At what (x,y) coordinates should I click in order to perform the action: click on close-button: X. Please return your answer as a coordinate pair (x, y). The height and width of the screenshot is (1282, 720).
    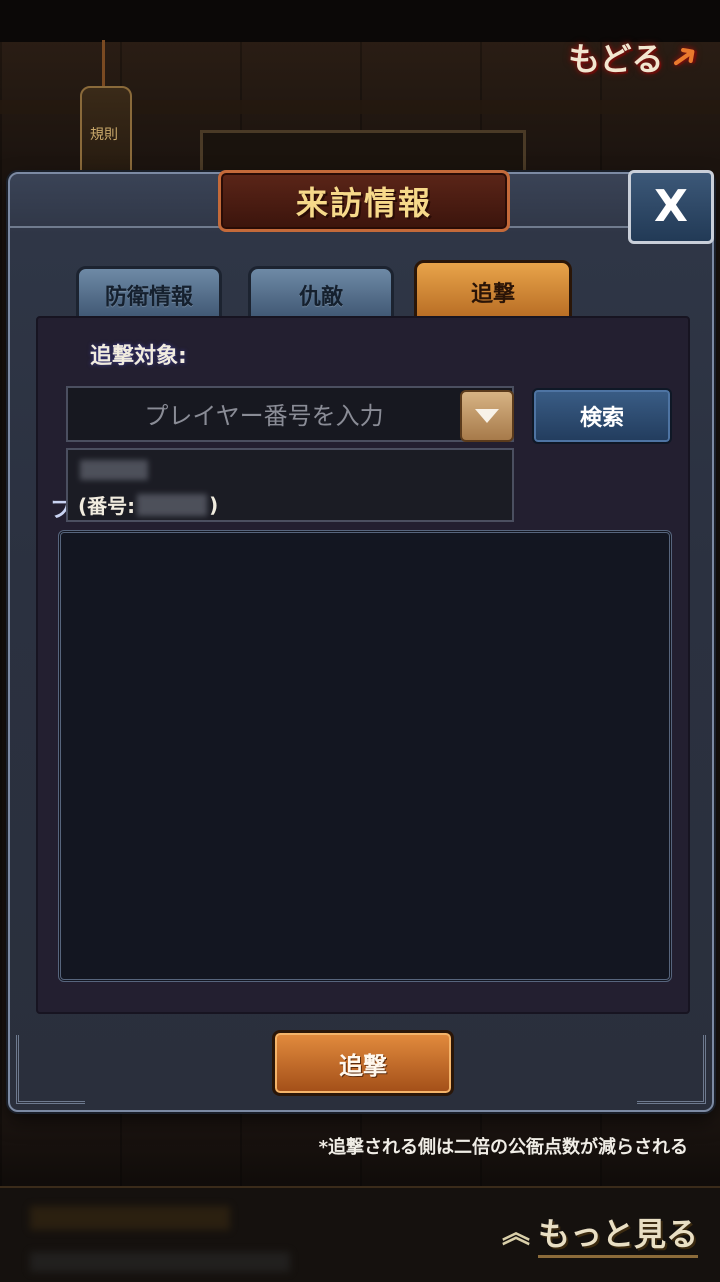
    Looking at the image, I should click on (671, 207).